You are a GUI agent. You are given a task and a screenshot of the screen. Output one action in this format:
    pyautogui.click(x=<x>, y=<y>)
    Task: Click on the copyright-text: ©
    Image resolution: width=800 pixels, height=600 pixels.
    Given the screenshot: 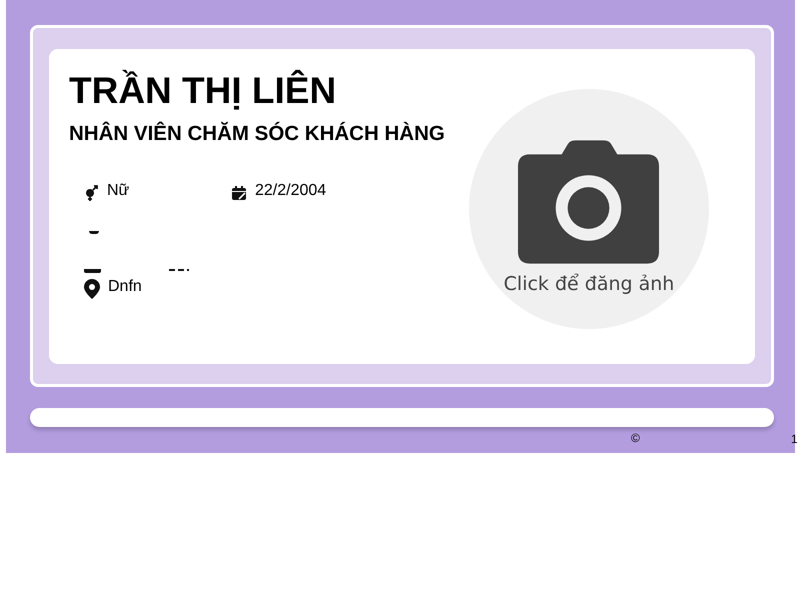 What is the action you would take?
    pyautogui.click(x=635, y=438)
    